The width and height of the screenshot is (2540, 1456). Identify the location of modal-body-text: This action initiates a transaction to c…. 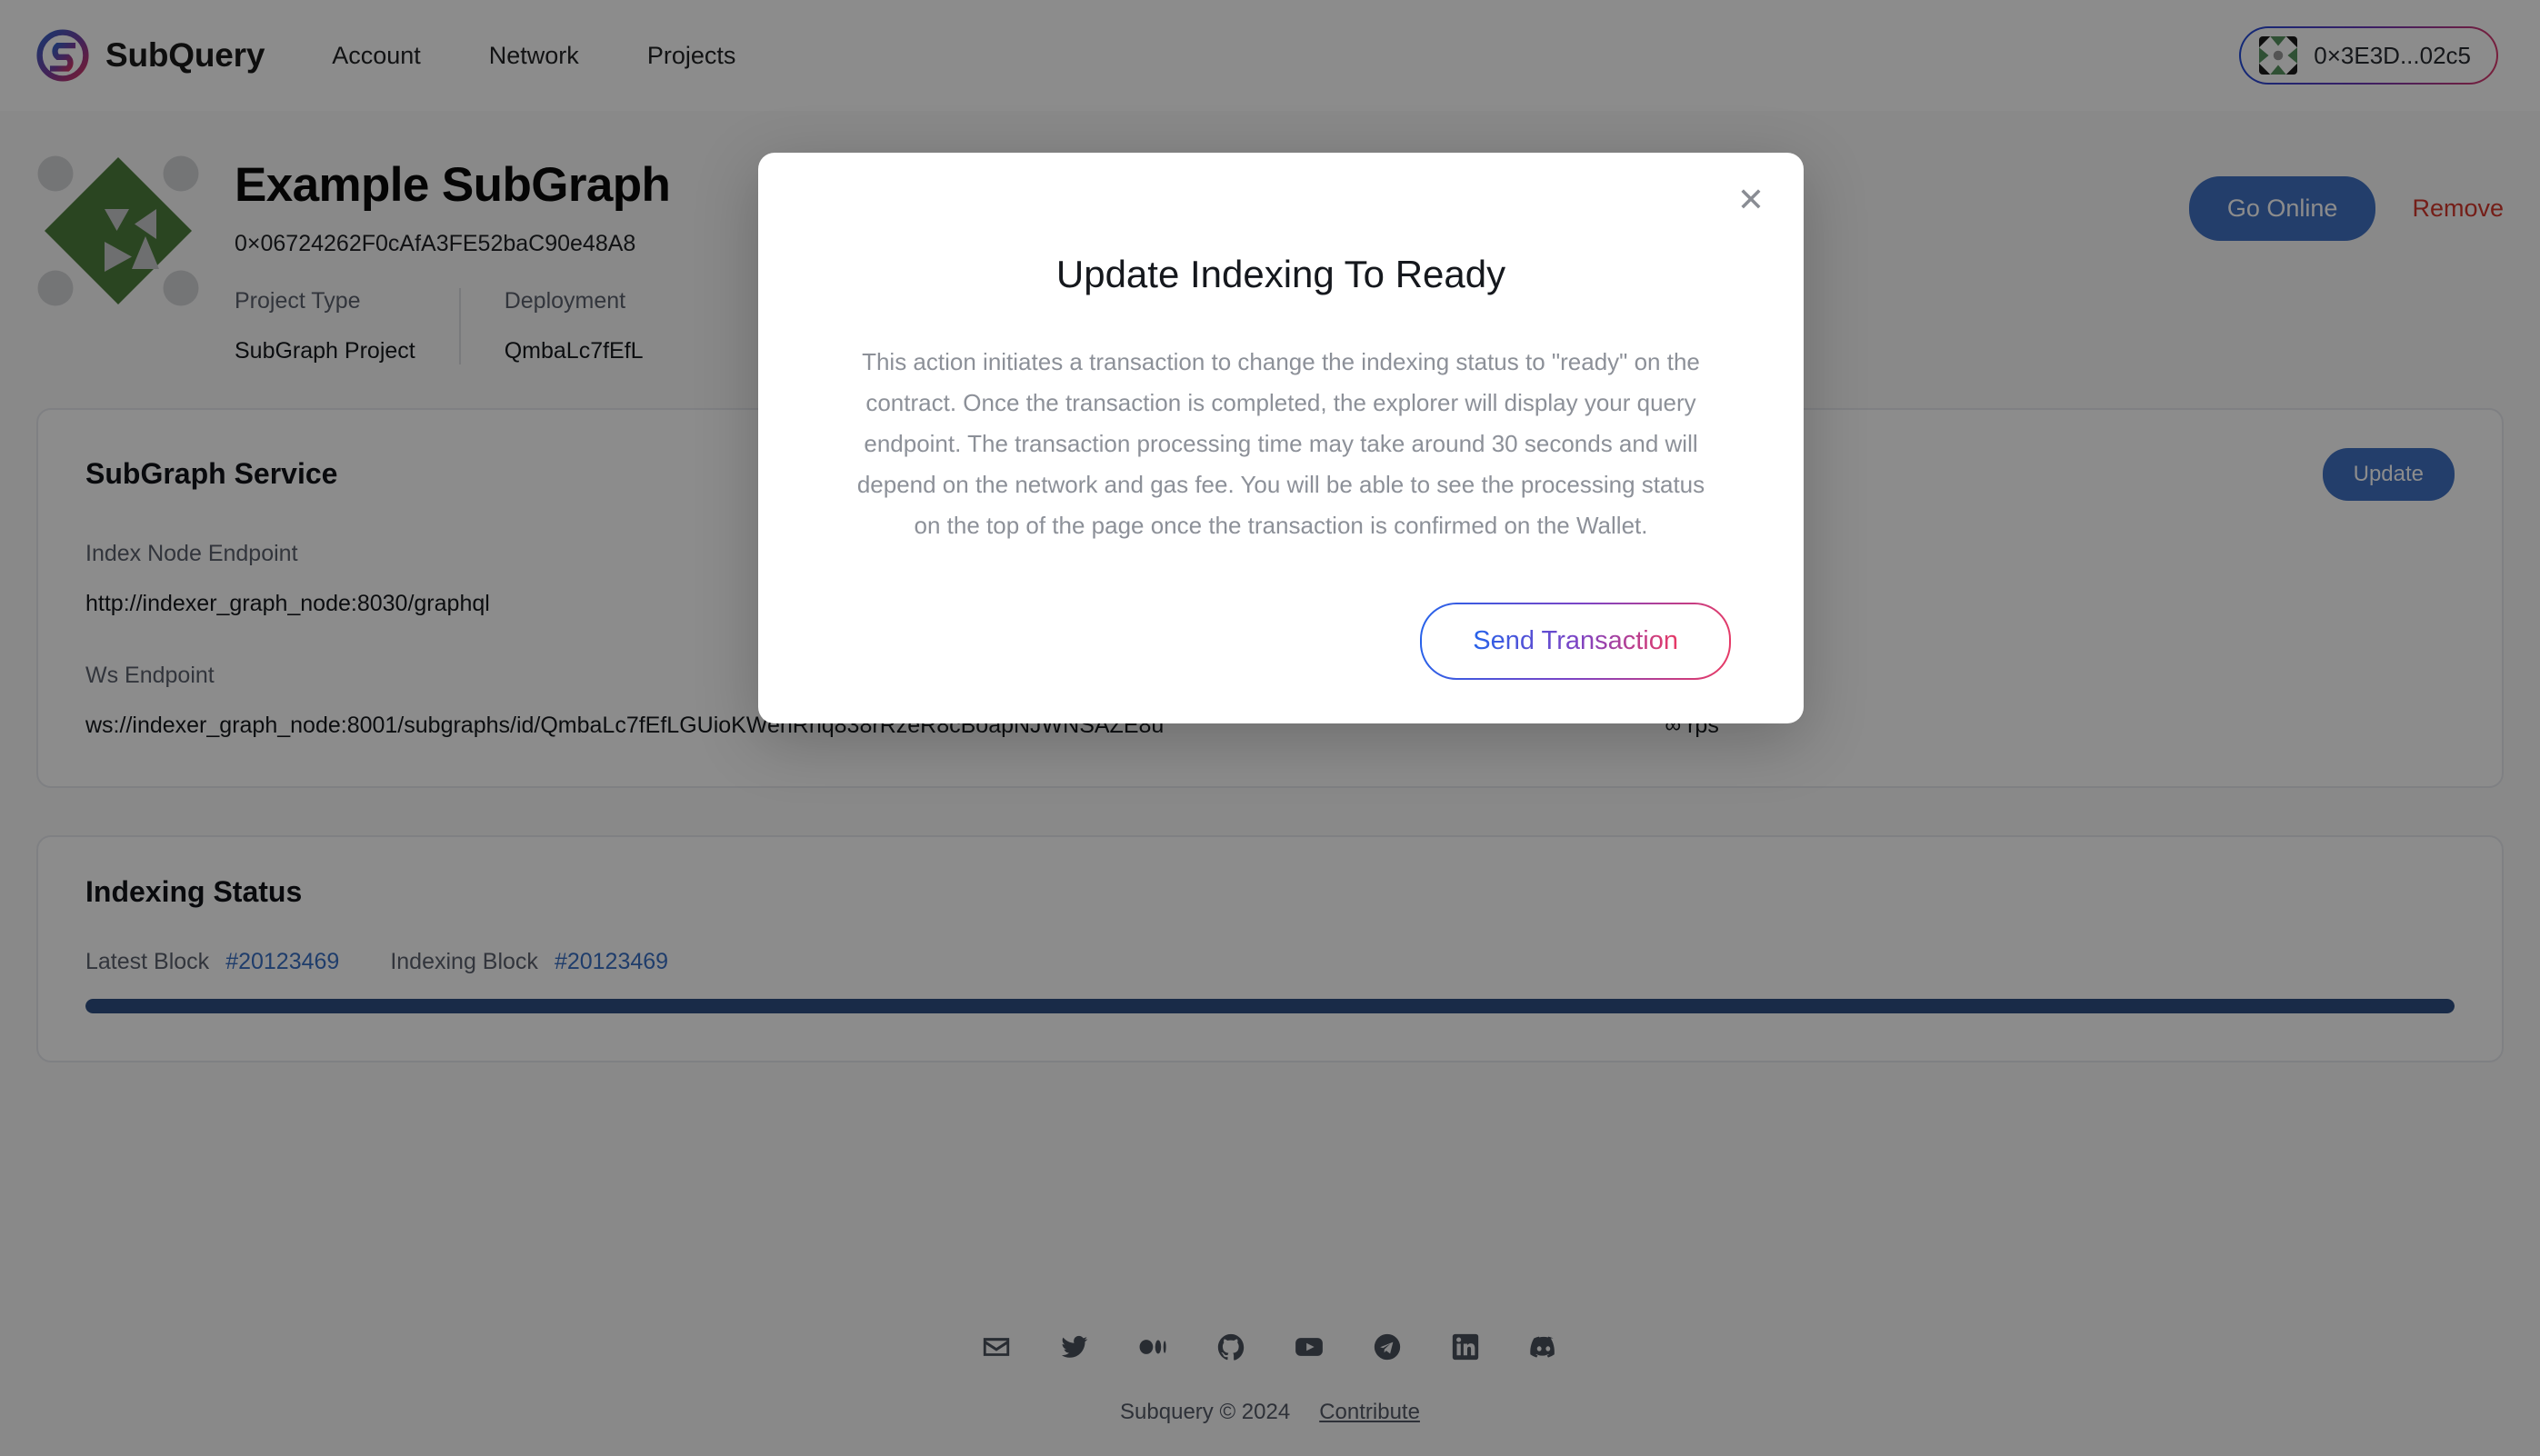
(1281, 443).